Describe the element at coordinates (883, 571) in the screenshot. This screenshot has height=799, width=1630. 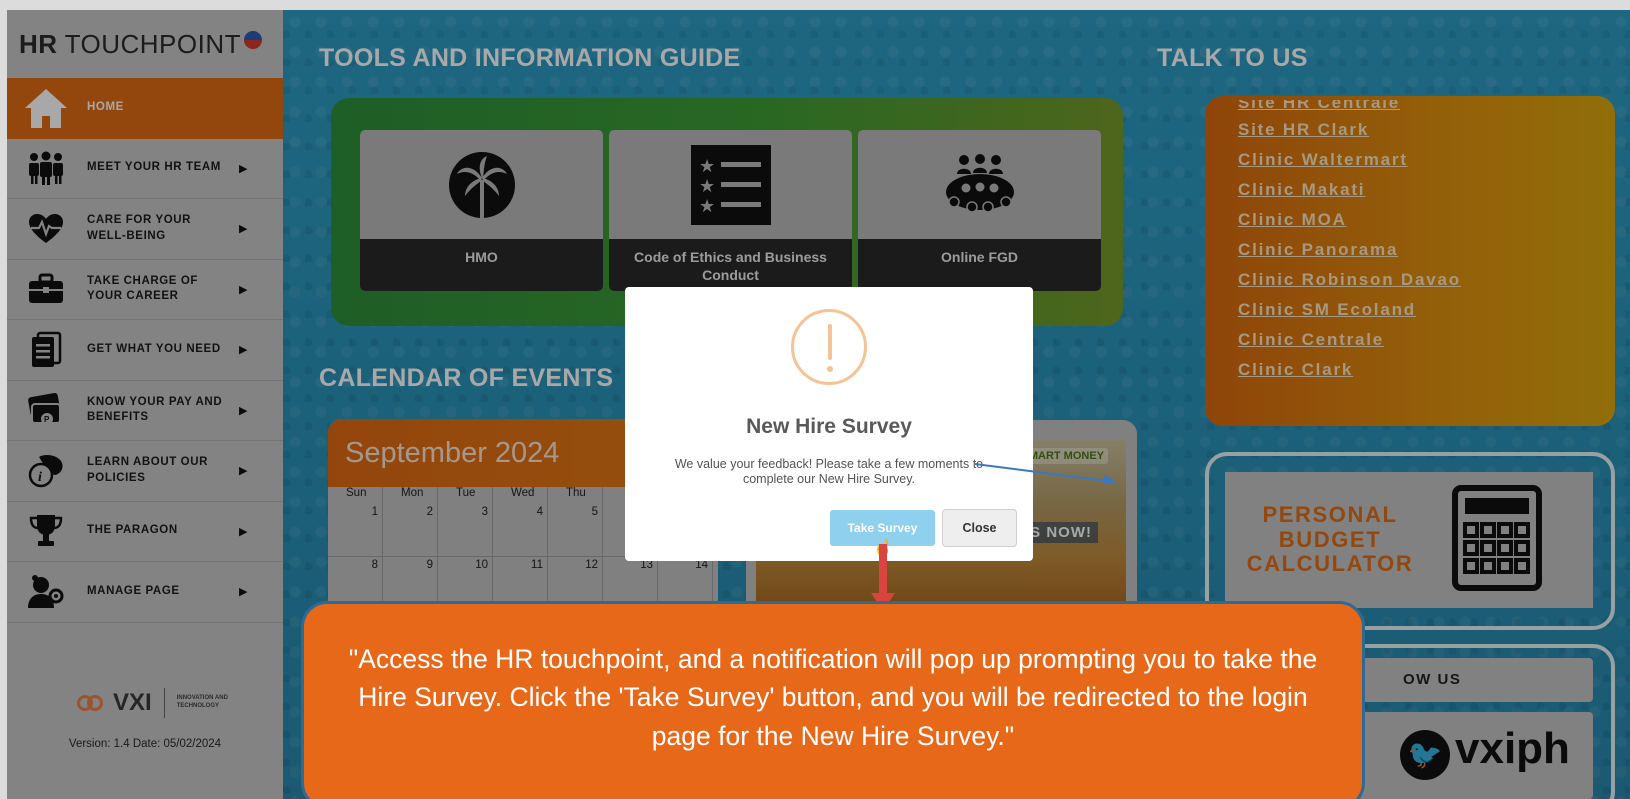
I see `red-arrow-icon` at that location.